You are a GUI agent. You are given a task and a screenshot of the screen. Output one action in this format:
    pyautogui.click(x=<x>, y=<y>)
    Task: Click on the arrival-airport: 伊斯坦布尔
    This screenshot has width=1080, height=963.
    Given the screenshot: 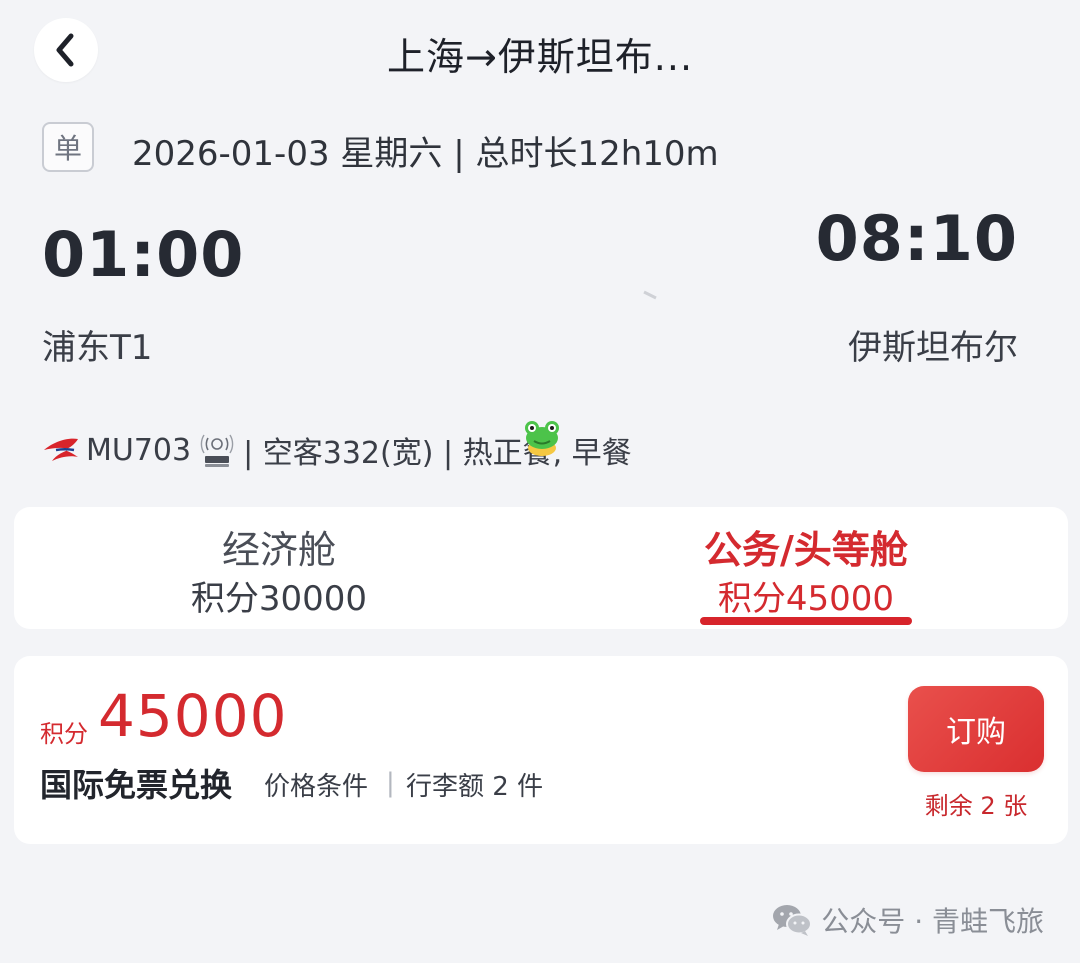 What is the action you would take?
    pyautogui.click(x=933, y=348)
    